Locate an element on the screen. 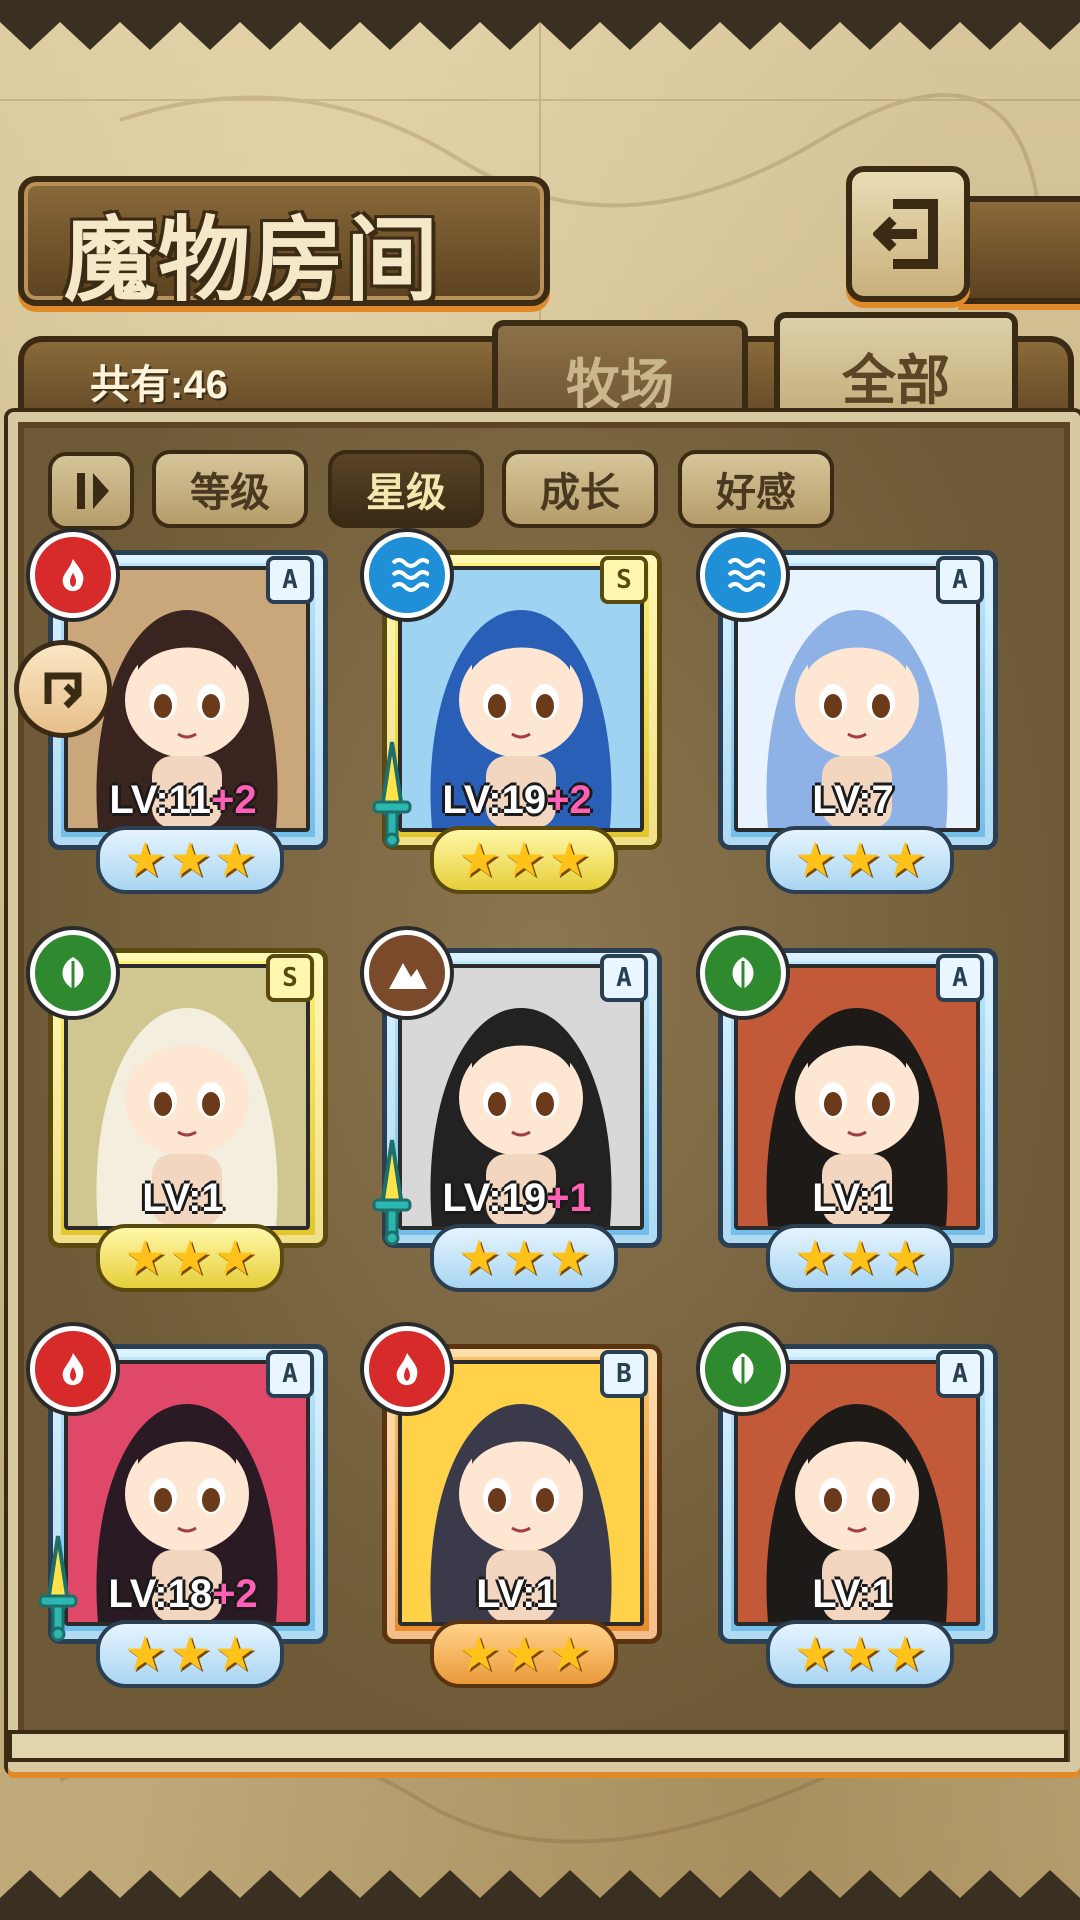 The height and width of the screenshot is (1920, 1080). title-banner: 魔物房间 is located at coordinates (284, 245).